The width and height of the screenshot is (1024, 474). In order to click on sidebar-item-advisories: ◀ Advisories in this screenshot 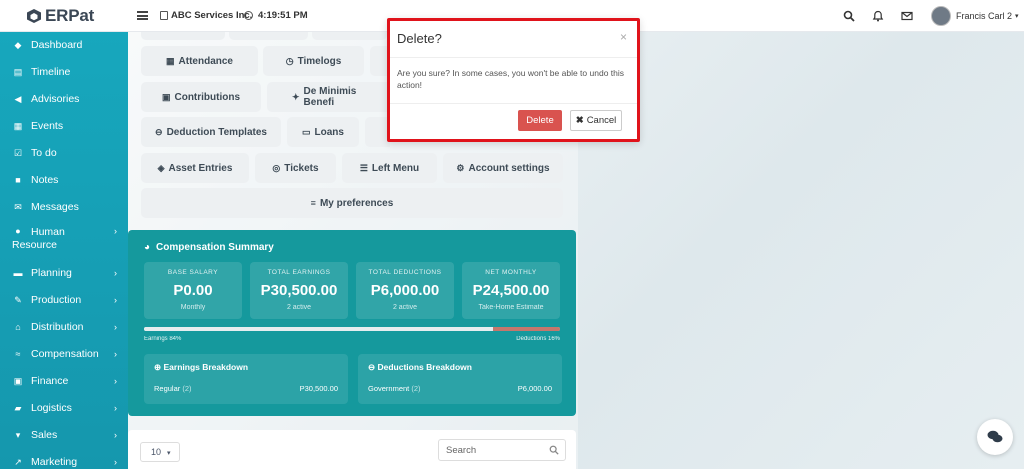, I will do `click(64, 99)`.